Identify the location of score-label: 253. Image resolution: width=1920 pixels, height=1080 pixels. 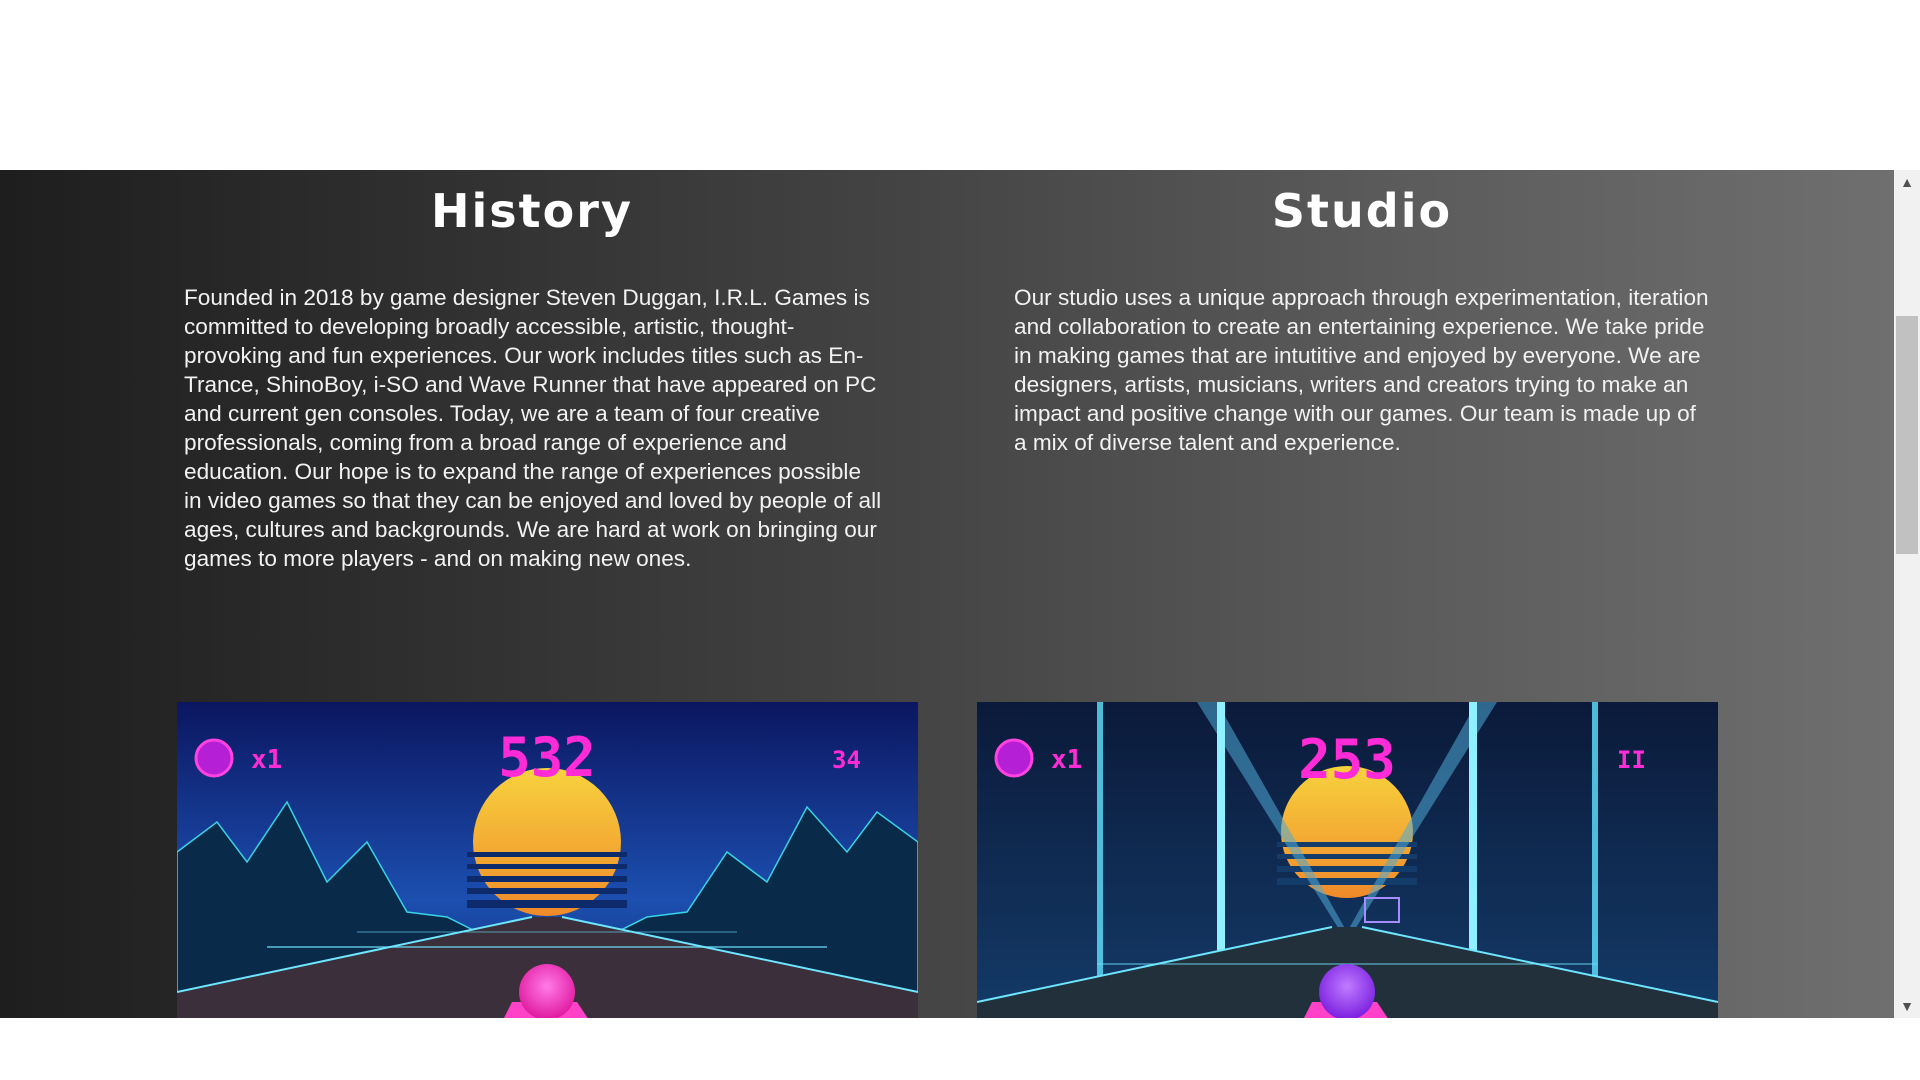
(1347, 759).